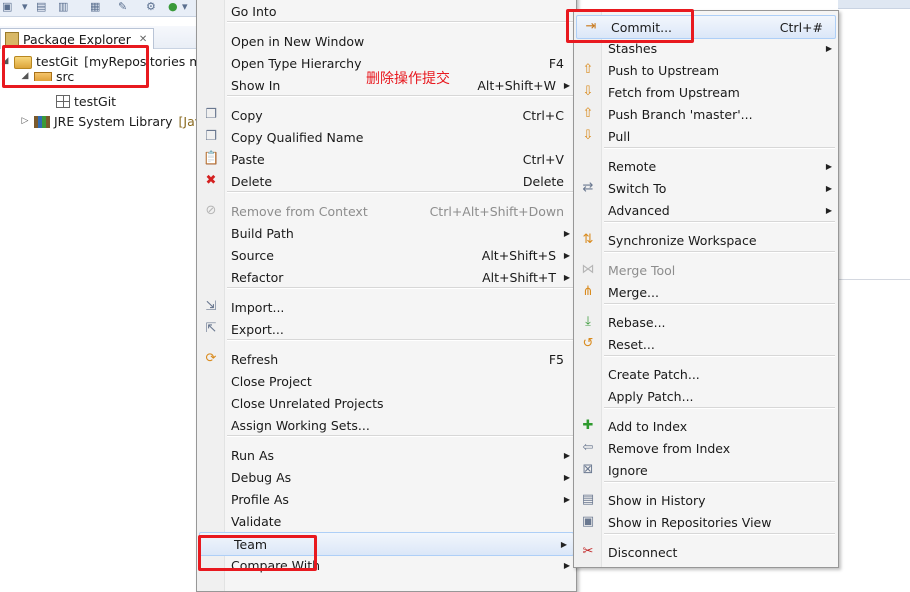  Describe the element at coordinates (690, 522) in the screenshot. I see `menu-item-label: Show in Repositories View` at that location.